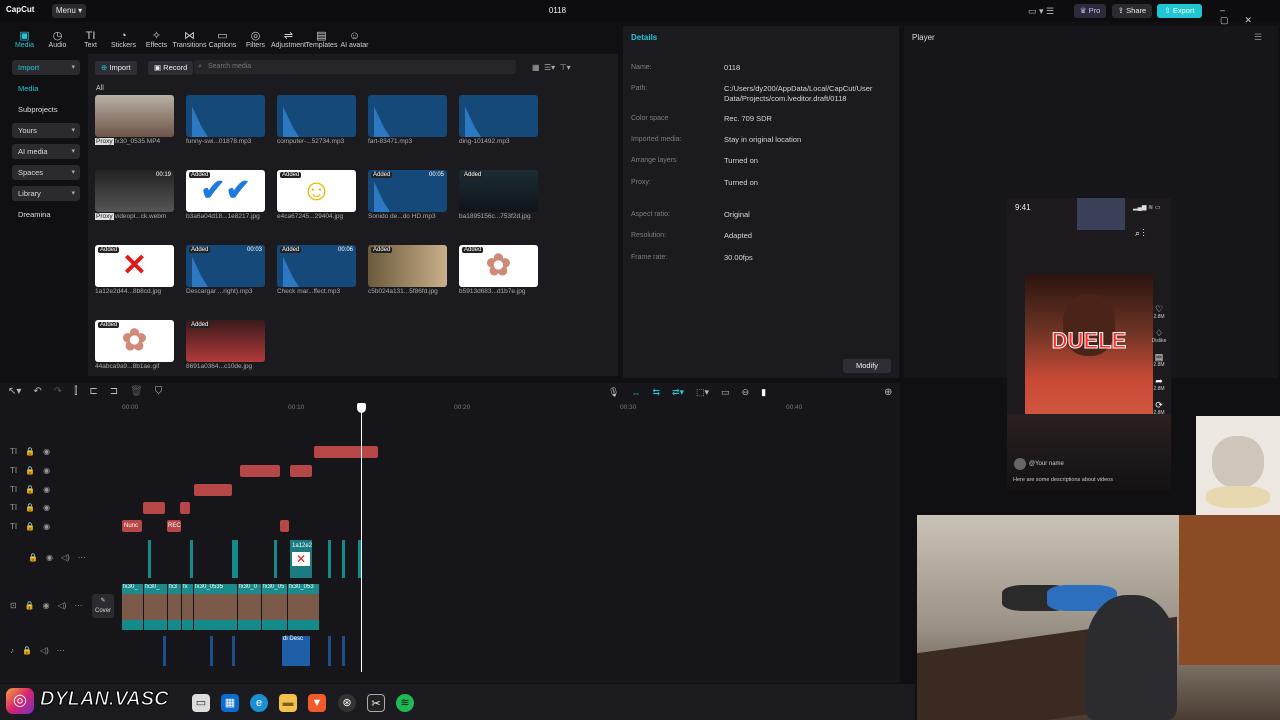  Describe the element at coordinates (746, 392) in the screenshot. I see `zoom-out-icon: ⊖` at that location.